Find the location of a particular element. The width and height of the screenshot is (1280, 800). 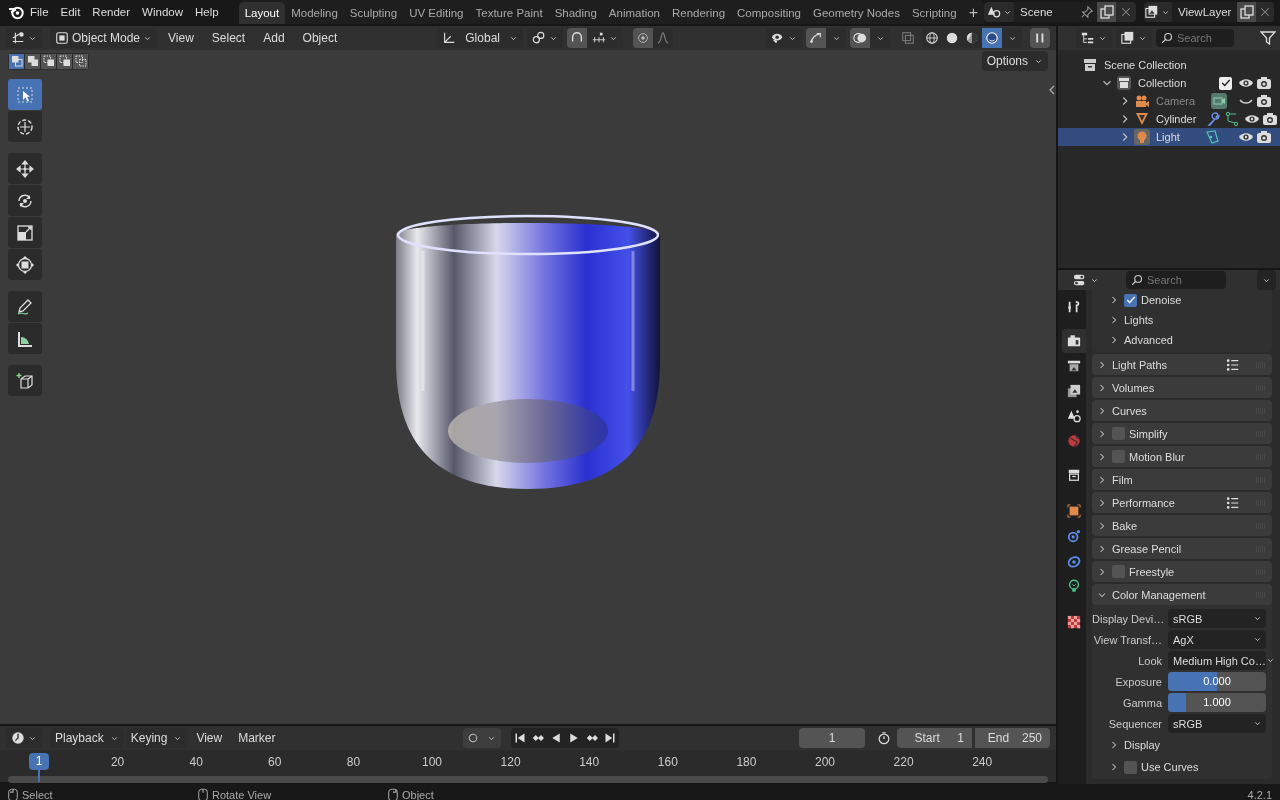

outliner-row: Collection is located at coordinates (1169, 83).